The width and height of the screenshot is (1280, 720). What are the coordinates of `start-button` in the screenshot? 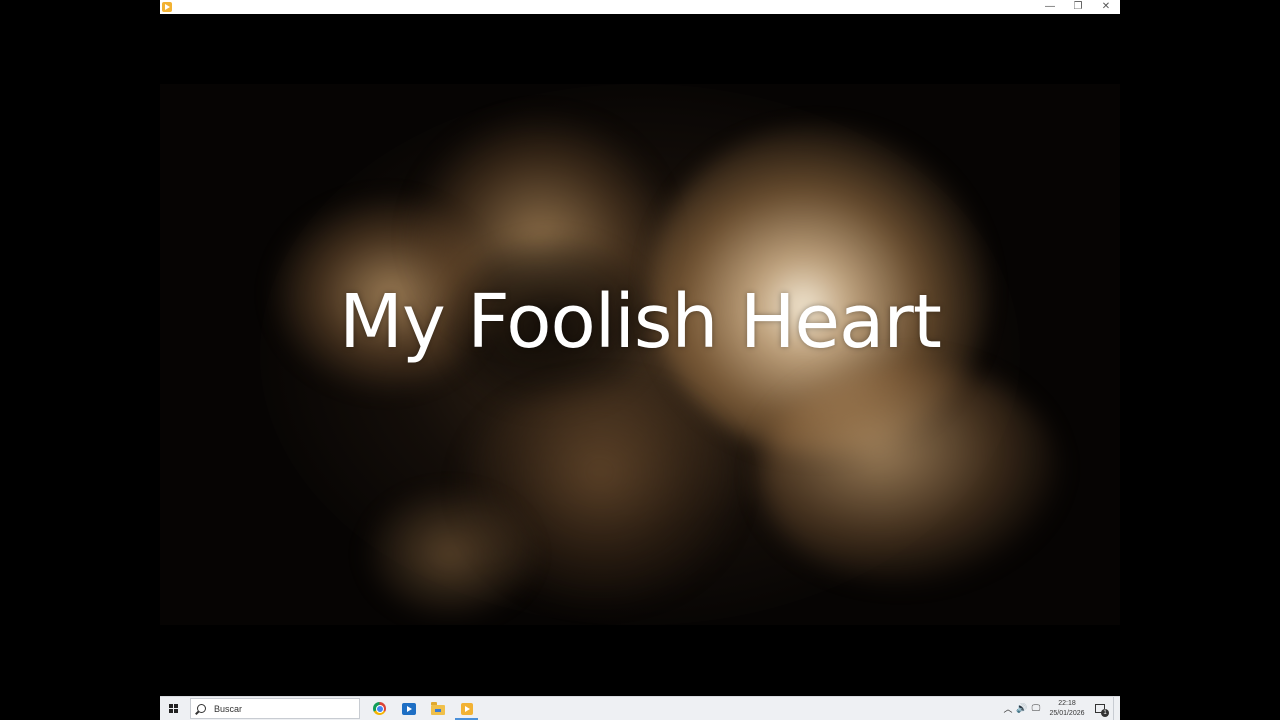 It's located at (174, 708).